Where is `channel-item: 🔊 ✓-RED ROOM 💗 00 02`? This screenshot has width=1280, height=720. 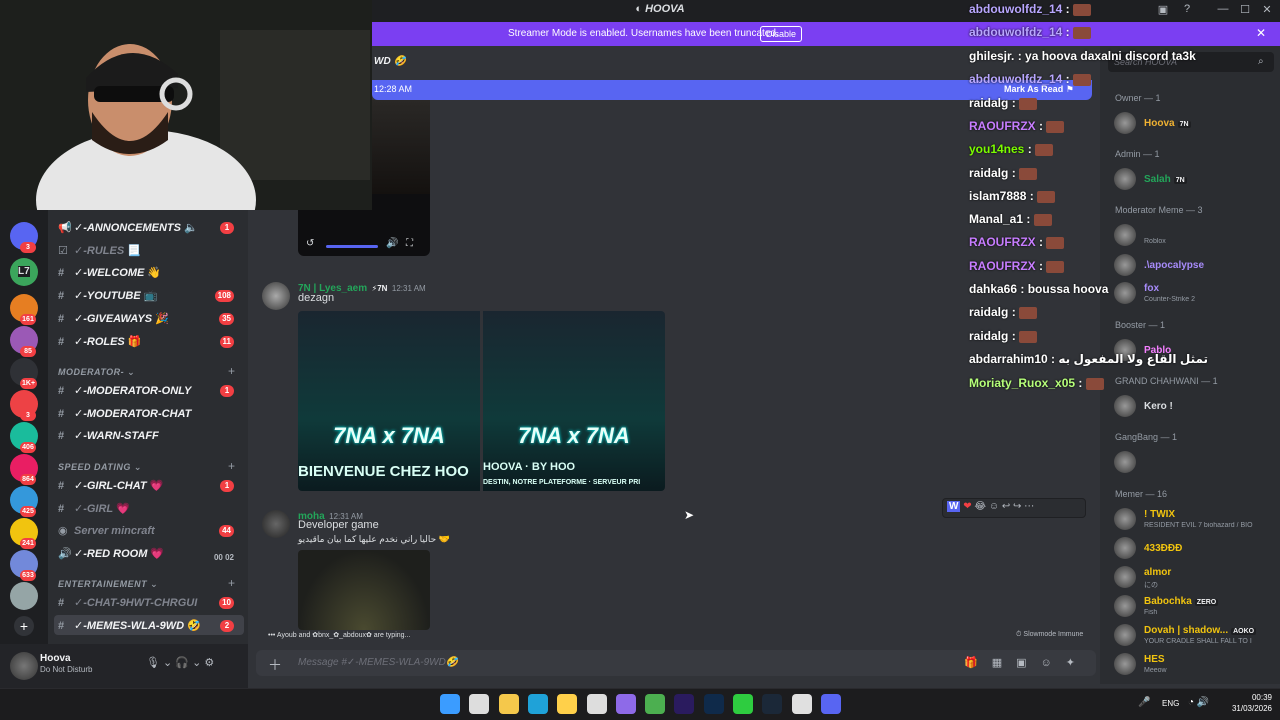
channel-item: 🔊 ✓-RED ROOM 💗 00 02 is located at coordinates (151, 554).